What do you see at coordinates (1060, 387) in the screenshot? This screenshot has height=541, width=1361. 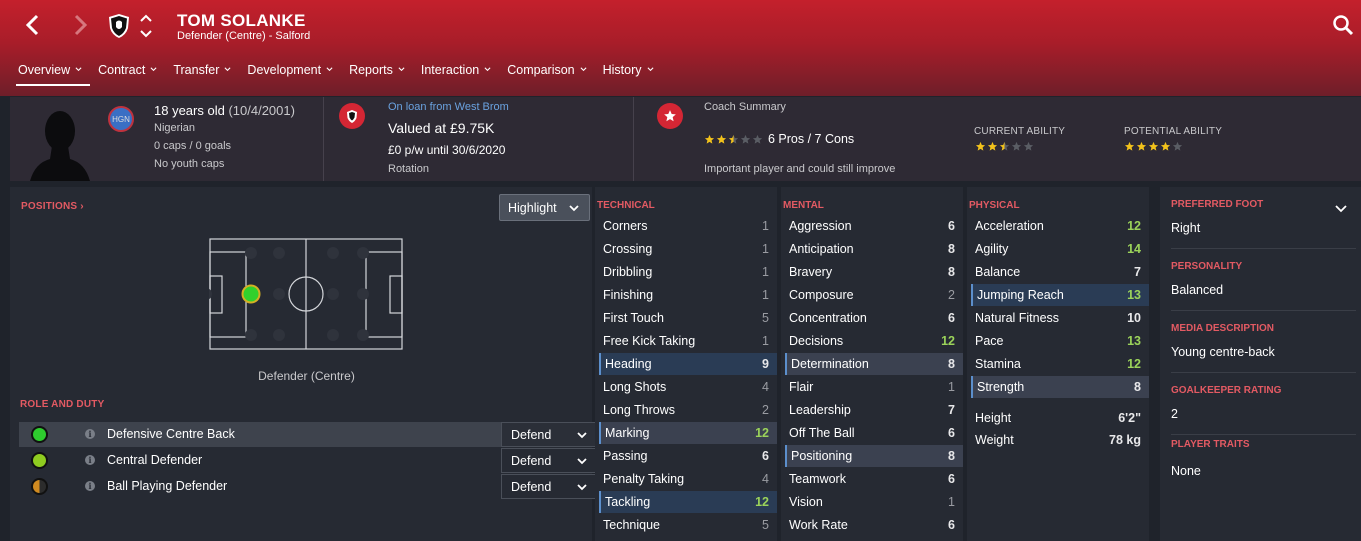 I see `attribute-row-strength: Strength 8` at bounding box center [1060, 387].